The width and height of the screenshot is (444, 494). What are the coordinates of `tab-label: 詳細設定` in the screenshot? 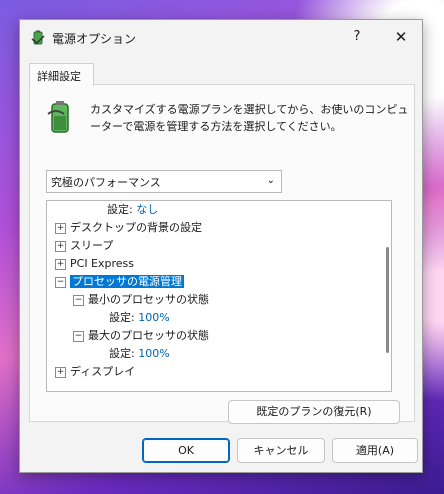 It's located at (59, 76).